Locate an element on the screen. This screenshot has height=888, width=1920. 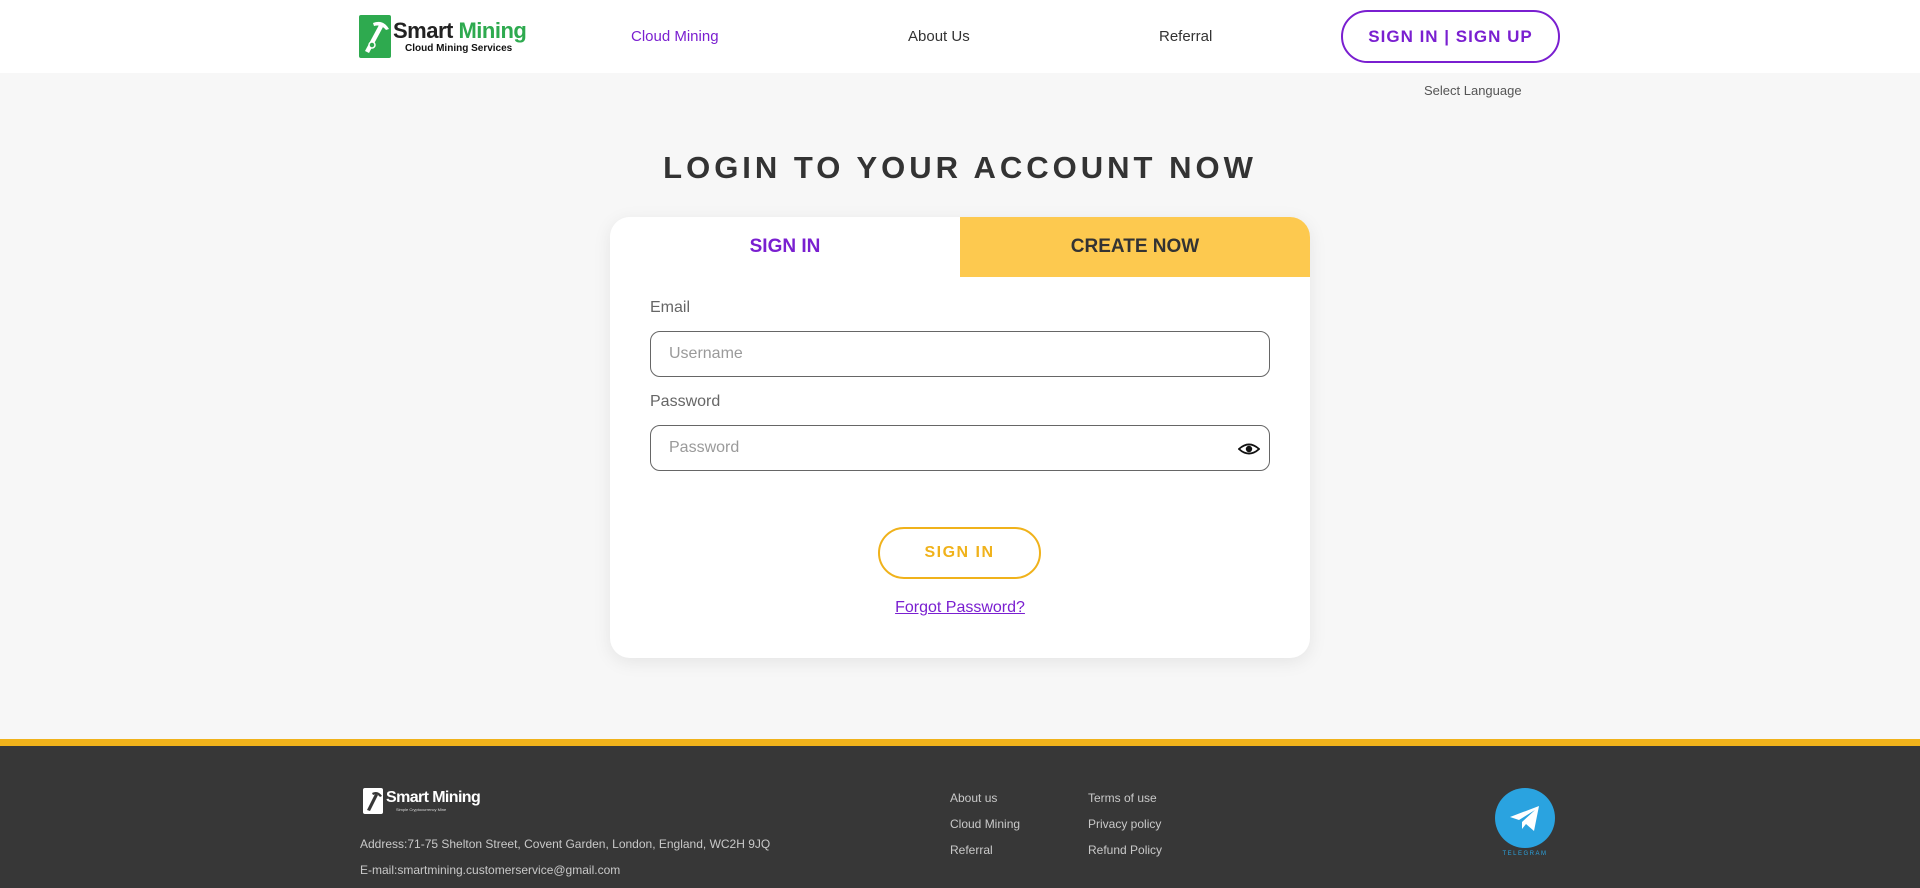
page-title: LOGIN TO YOUR ACCOUNT NOW is located at coordinates (960, 167).